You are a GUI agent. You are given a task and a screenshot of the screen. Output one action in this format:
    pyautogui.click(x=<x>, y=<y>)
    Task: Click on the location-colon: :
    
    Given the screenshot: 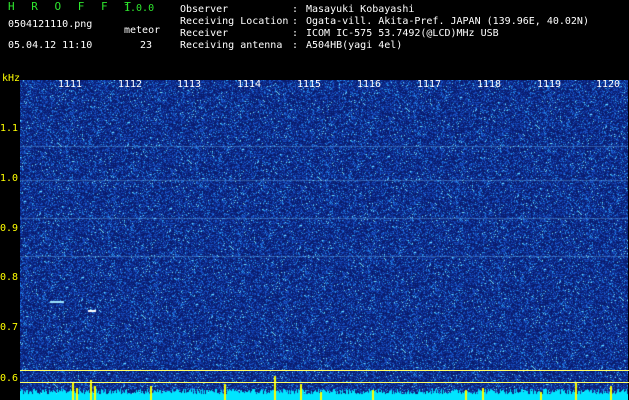 What is the action you would take?
    pyautogui.click(x=295, y=21)
    